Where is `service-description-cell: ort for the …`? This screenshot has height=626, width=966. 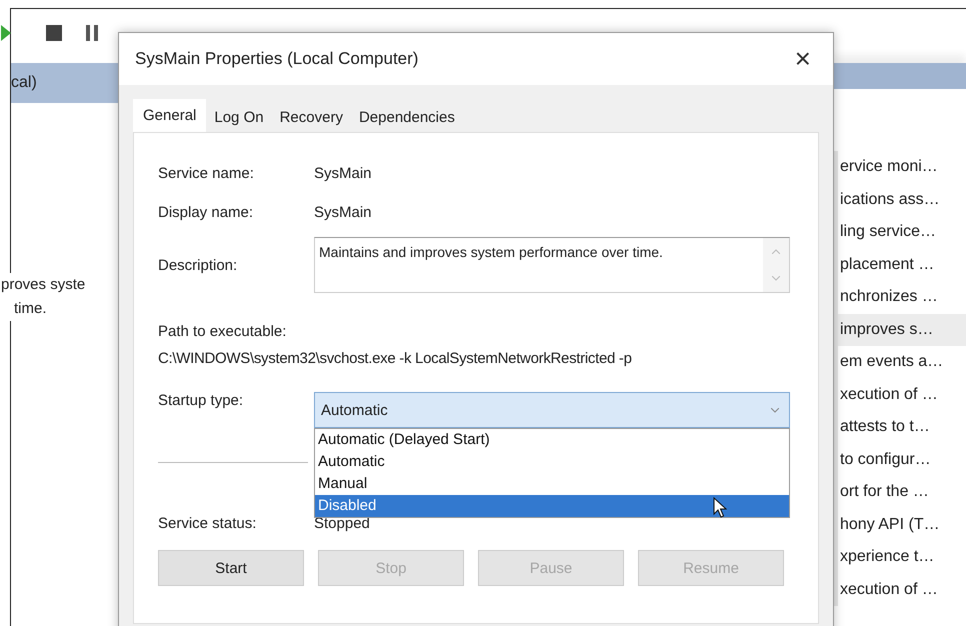 service-description-cell: ort for the … is located at coordinates (902, 492).